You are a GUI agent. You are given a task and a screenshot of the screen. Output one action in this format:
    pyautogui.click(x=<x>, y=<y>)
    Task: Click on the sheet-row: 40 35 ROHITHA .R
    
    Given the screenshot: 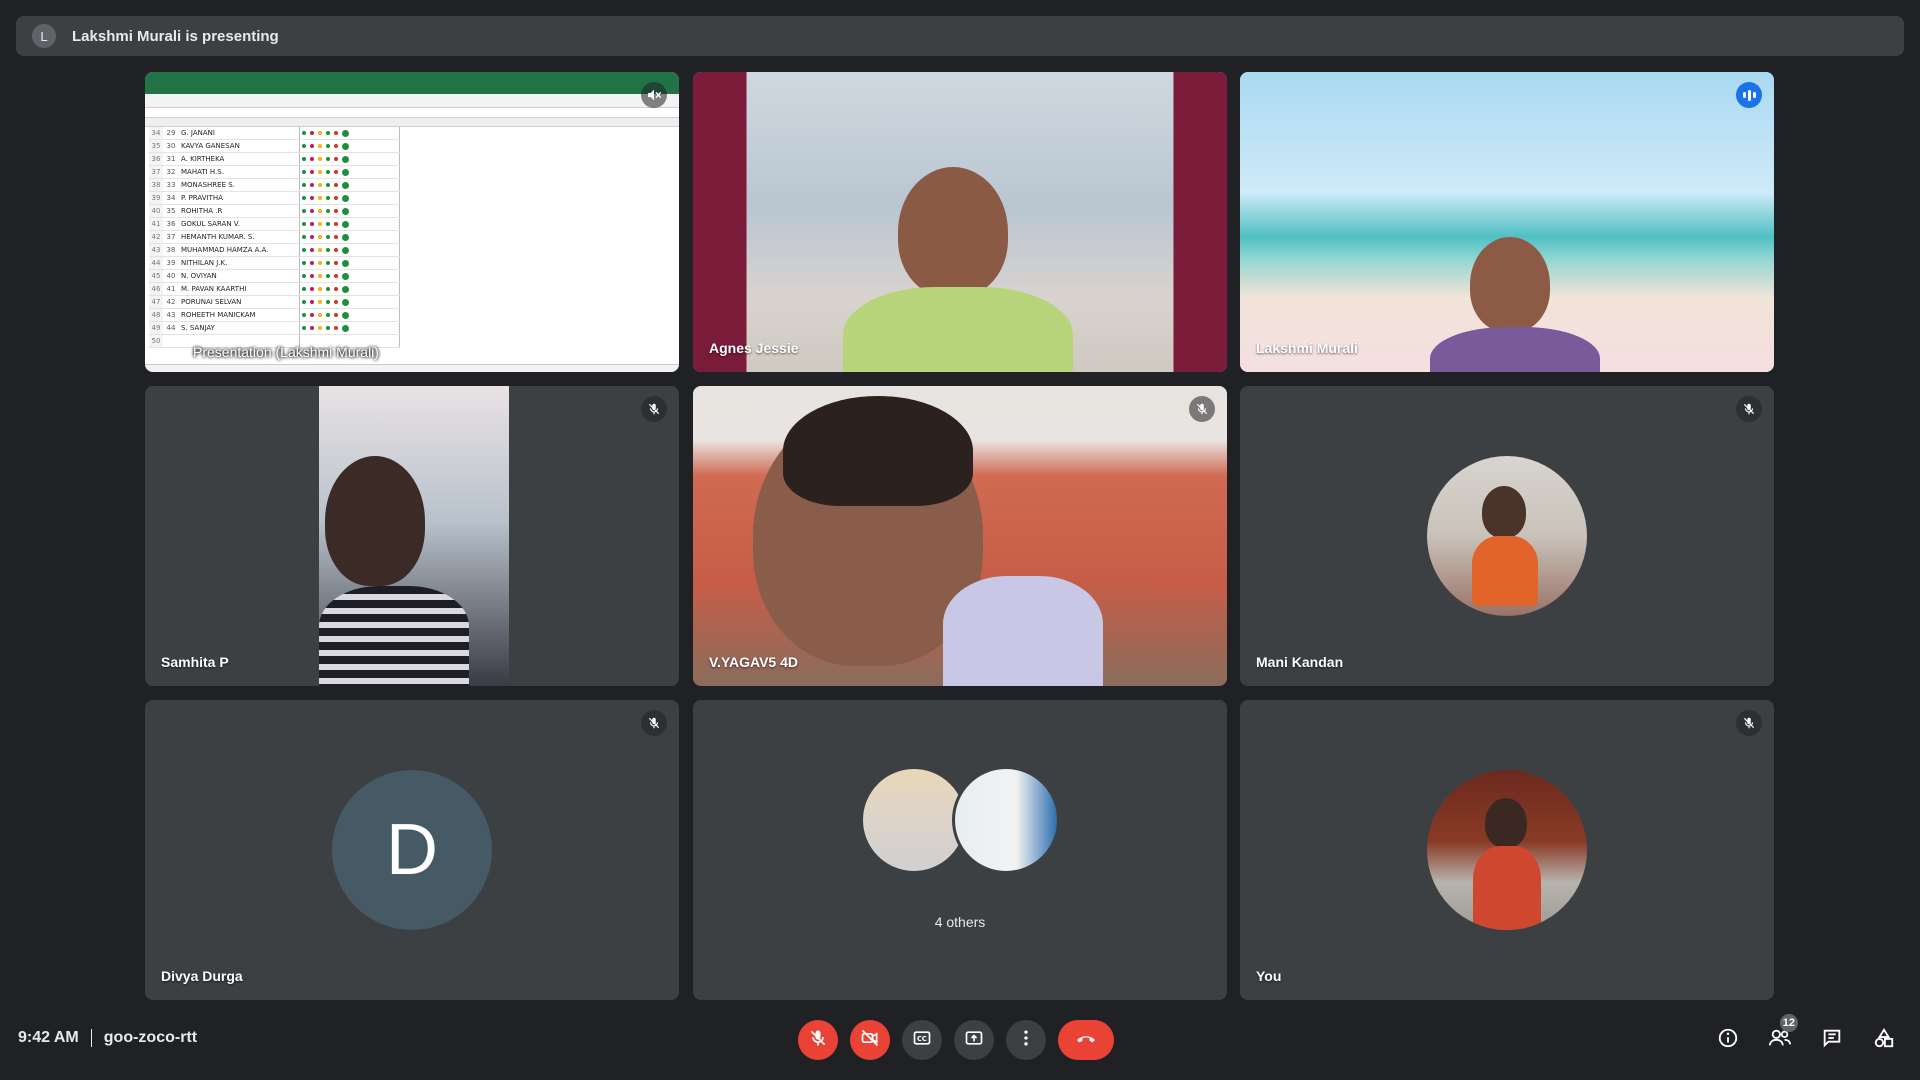 What is the action you would take?
    pyautogui.click(x=274, y=211)
    